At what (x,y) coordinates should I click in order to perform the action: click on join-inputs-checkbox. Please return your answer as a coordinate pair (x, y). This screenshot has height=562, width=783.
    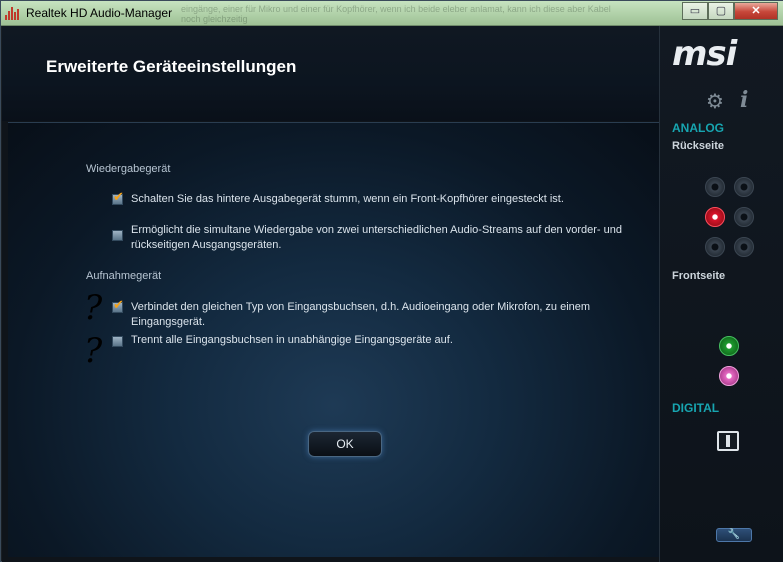
    Looking at the image, I should click on (118, 305).